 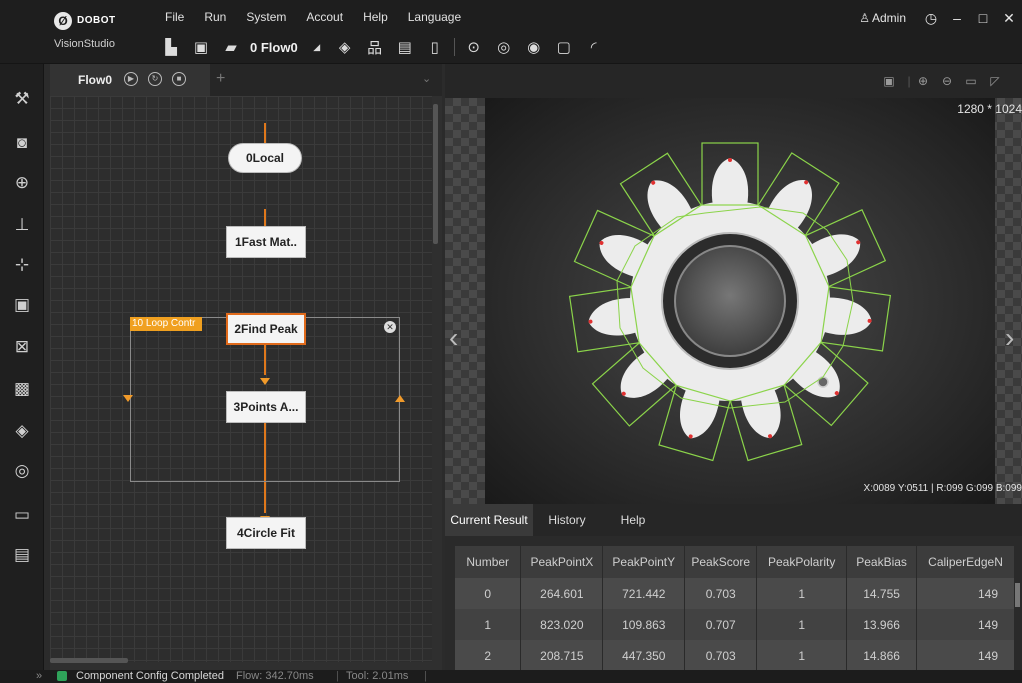 What do you see at coordinates (889, 18) in the screenshot?
I see `user-name: Admin` at bounding box center [889, 18].